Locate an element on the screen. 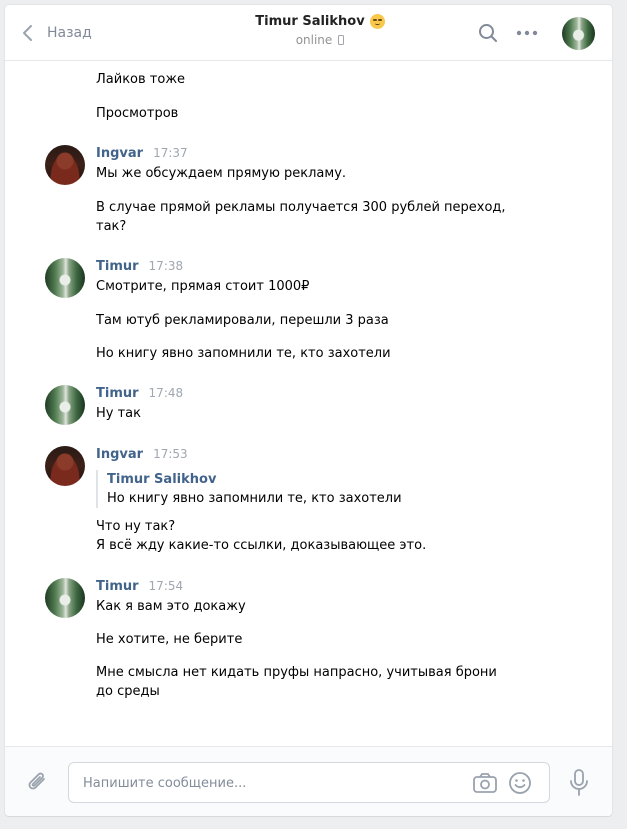 This screenshot has width=627, height=829. paperclip-icon is located at coordinates (36, 781).